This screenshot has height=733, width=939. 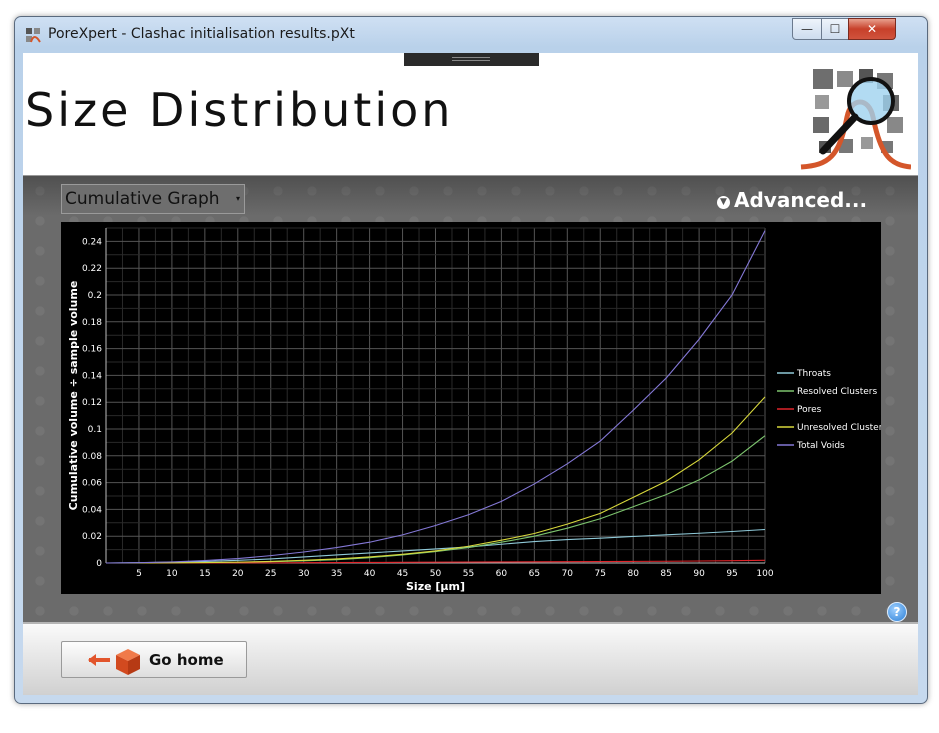 I want to click on x-tick-label: 65, so click(x=534, y=574).